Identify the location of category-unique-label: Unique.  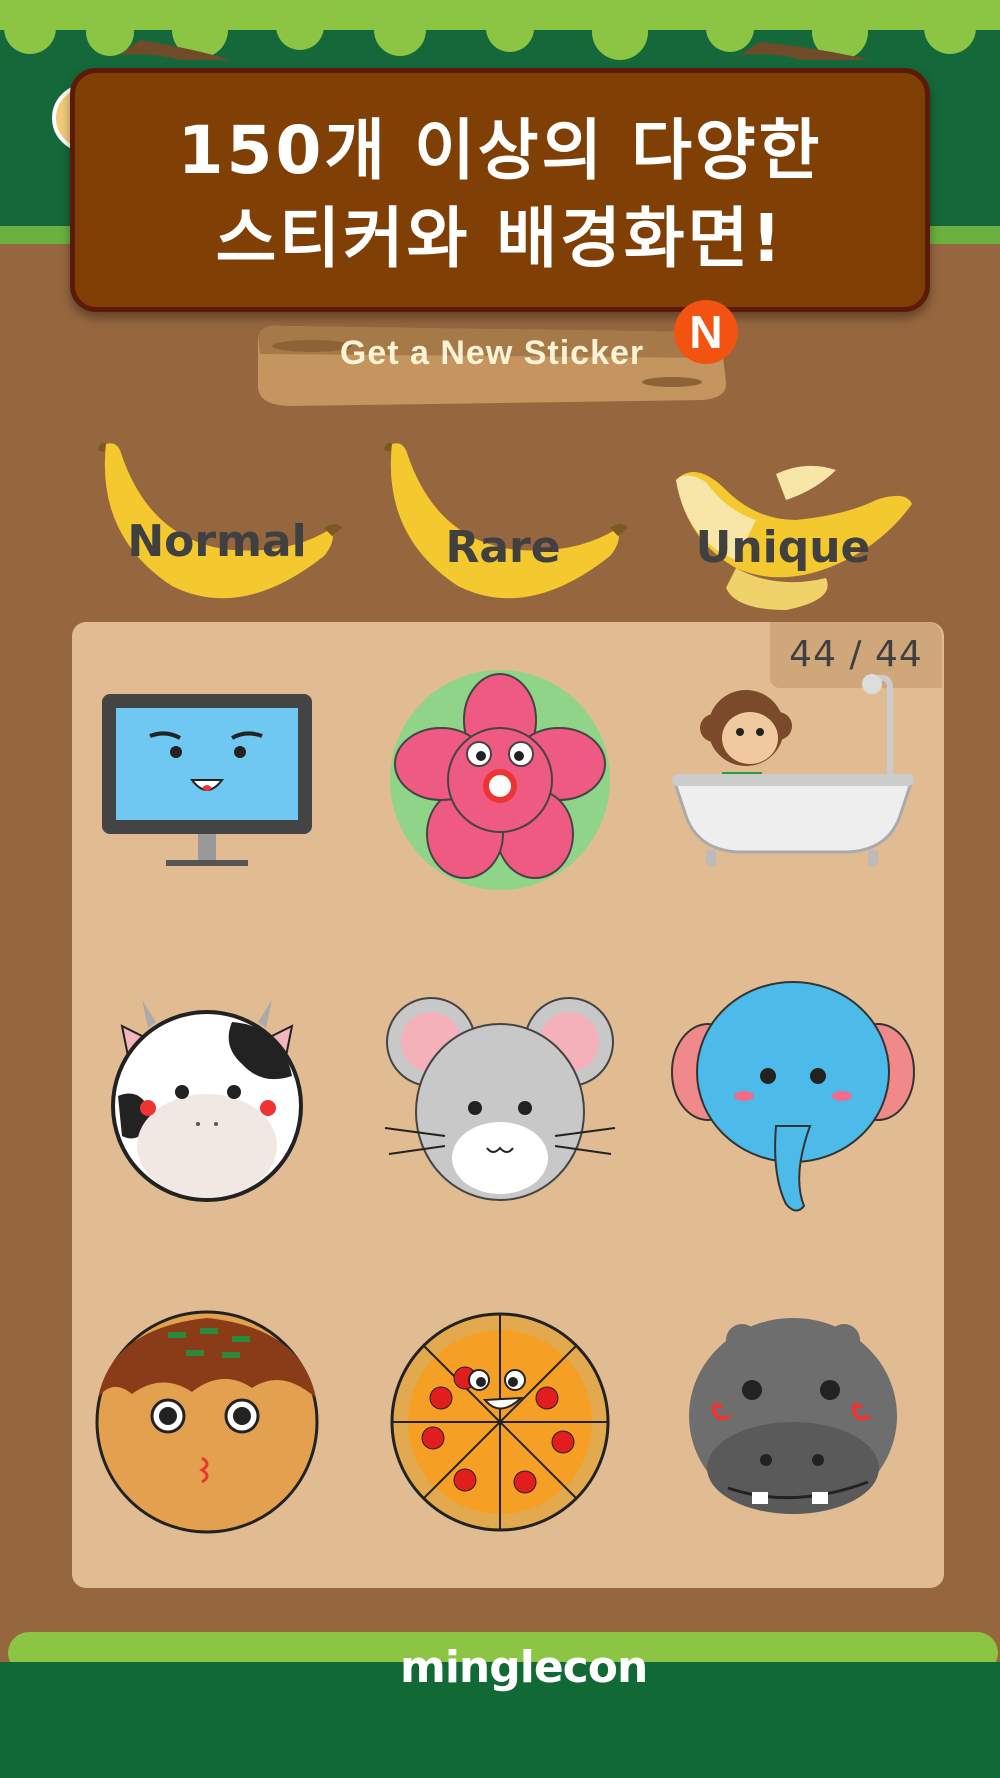
(783, 547).